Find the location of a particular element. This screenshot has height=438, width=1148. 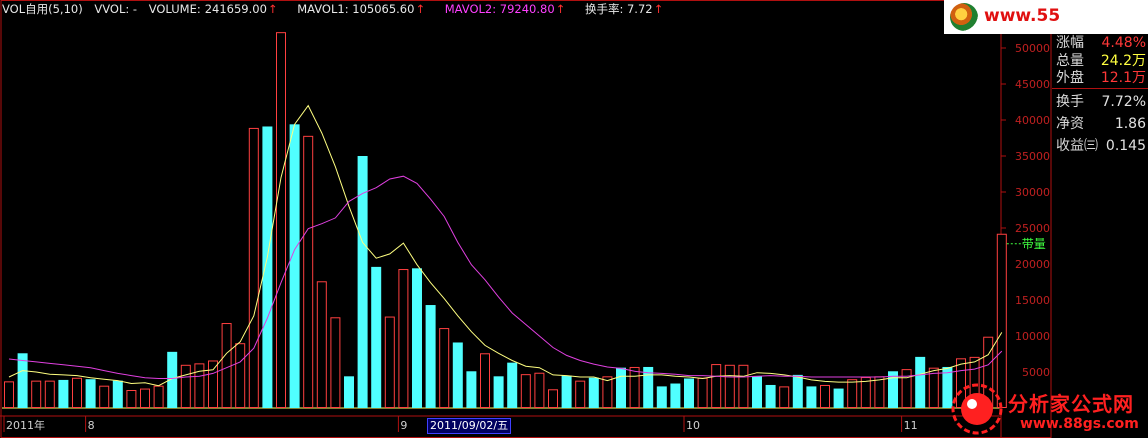

y-tick-label: 50000 is located at coordinates (1032, 48).